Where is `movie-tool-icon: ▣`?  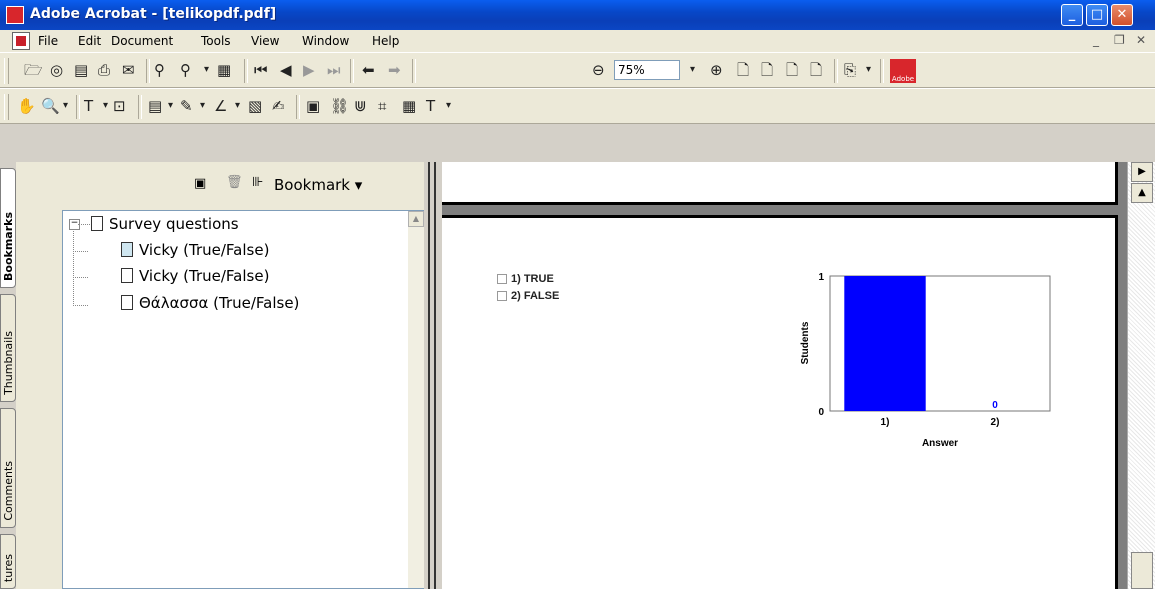 movie-tool-icon: ▣ is located at coordinates (313, 106).